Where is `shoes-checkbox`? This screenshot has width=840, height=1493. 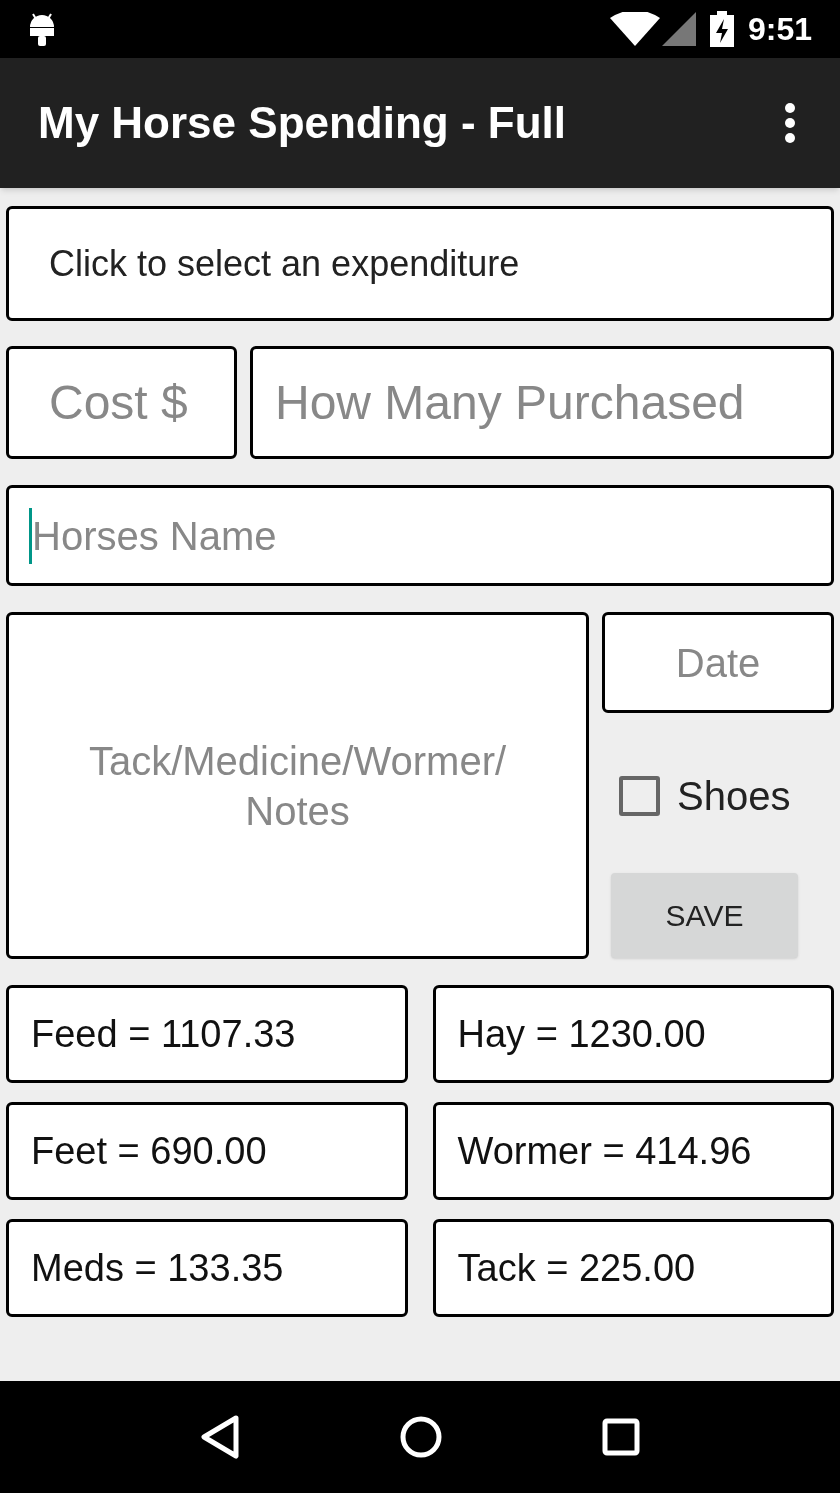 shoes-checkbox is located at coordinates (639, 796).